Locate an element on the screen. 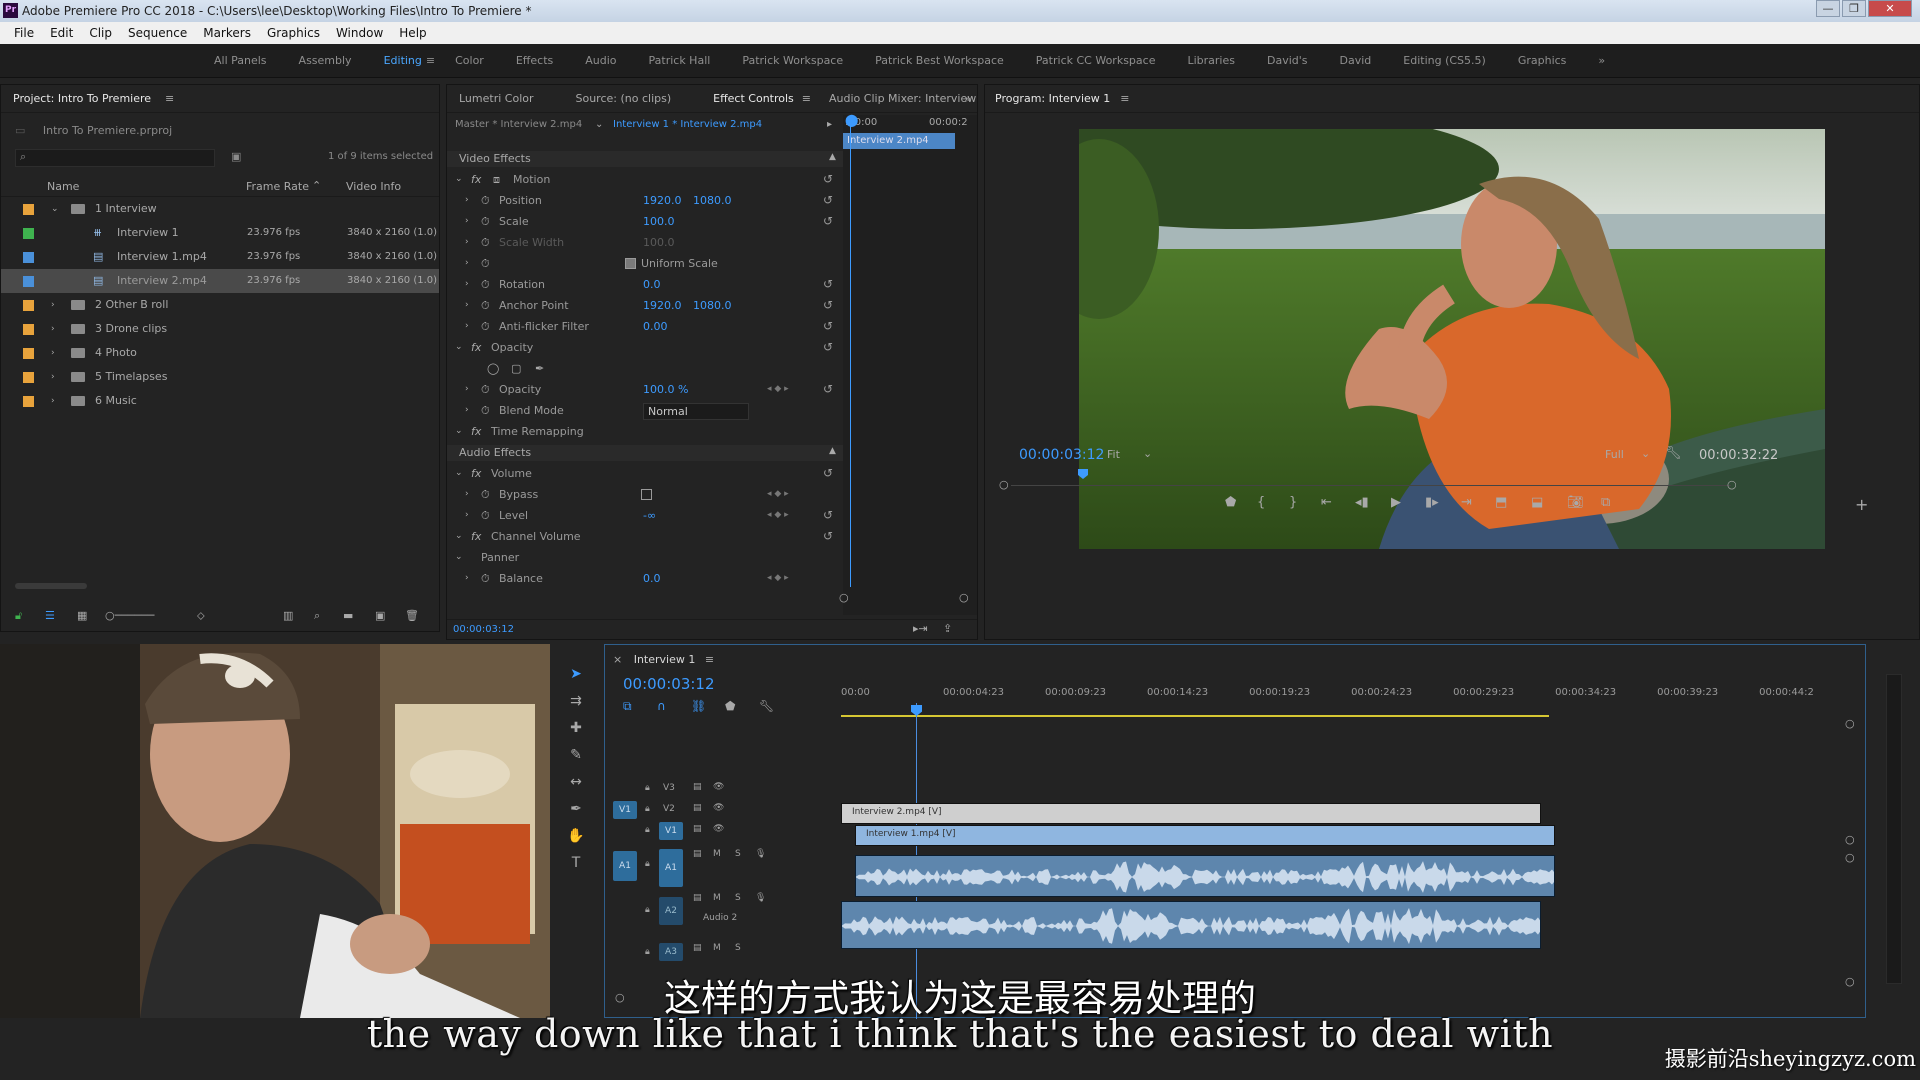  master-clip-label: Master * Interview 2.mp4 is located at coordinates (518, 125).